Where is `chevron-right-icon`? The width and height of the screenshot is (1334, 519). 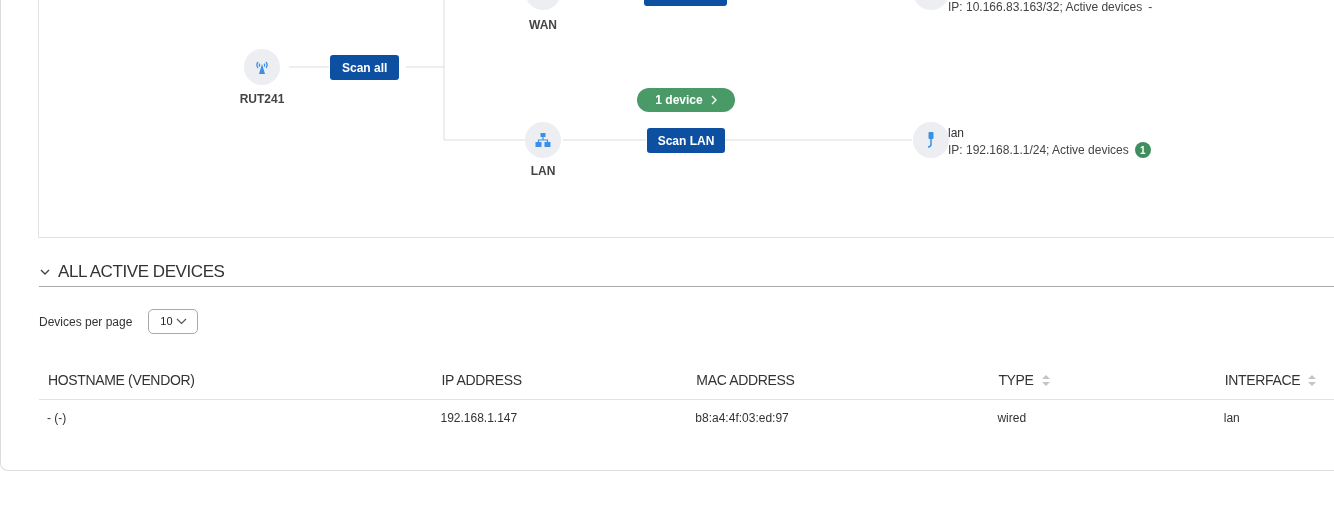 chevron-right-icon is located at coordinates (713, 100).